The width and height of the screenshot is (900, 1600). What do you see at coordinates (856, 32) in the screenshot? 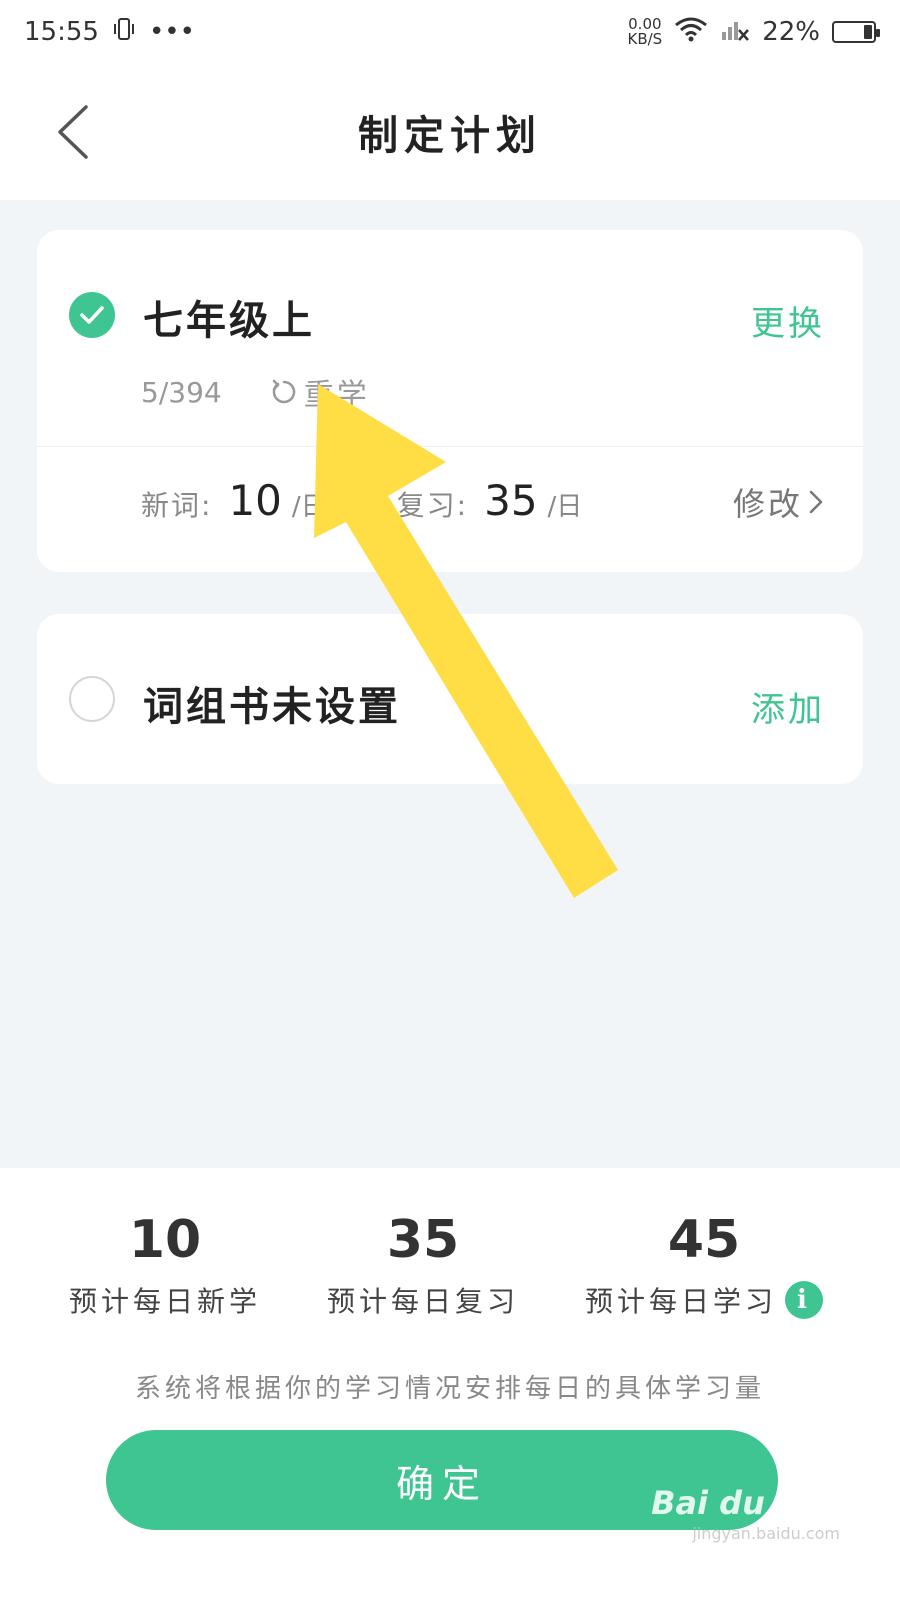
I see `battery-icon` at bounding box center [856, 32].